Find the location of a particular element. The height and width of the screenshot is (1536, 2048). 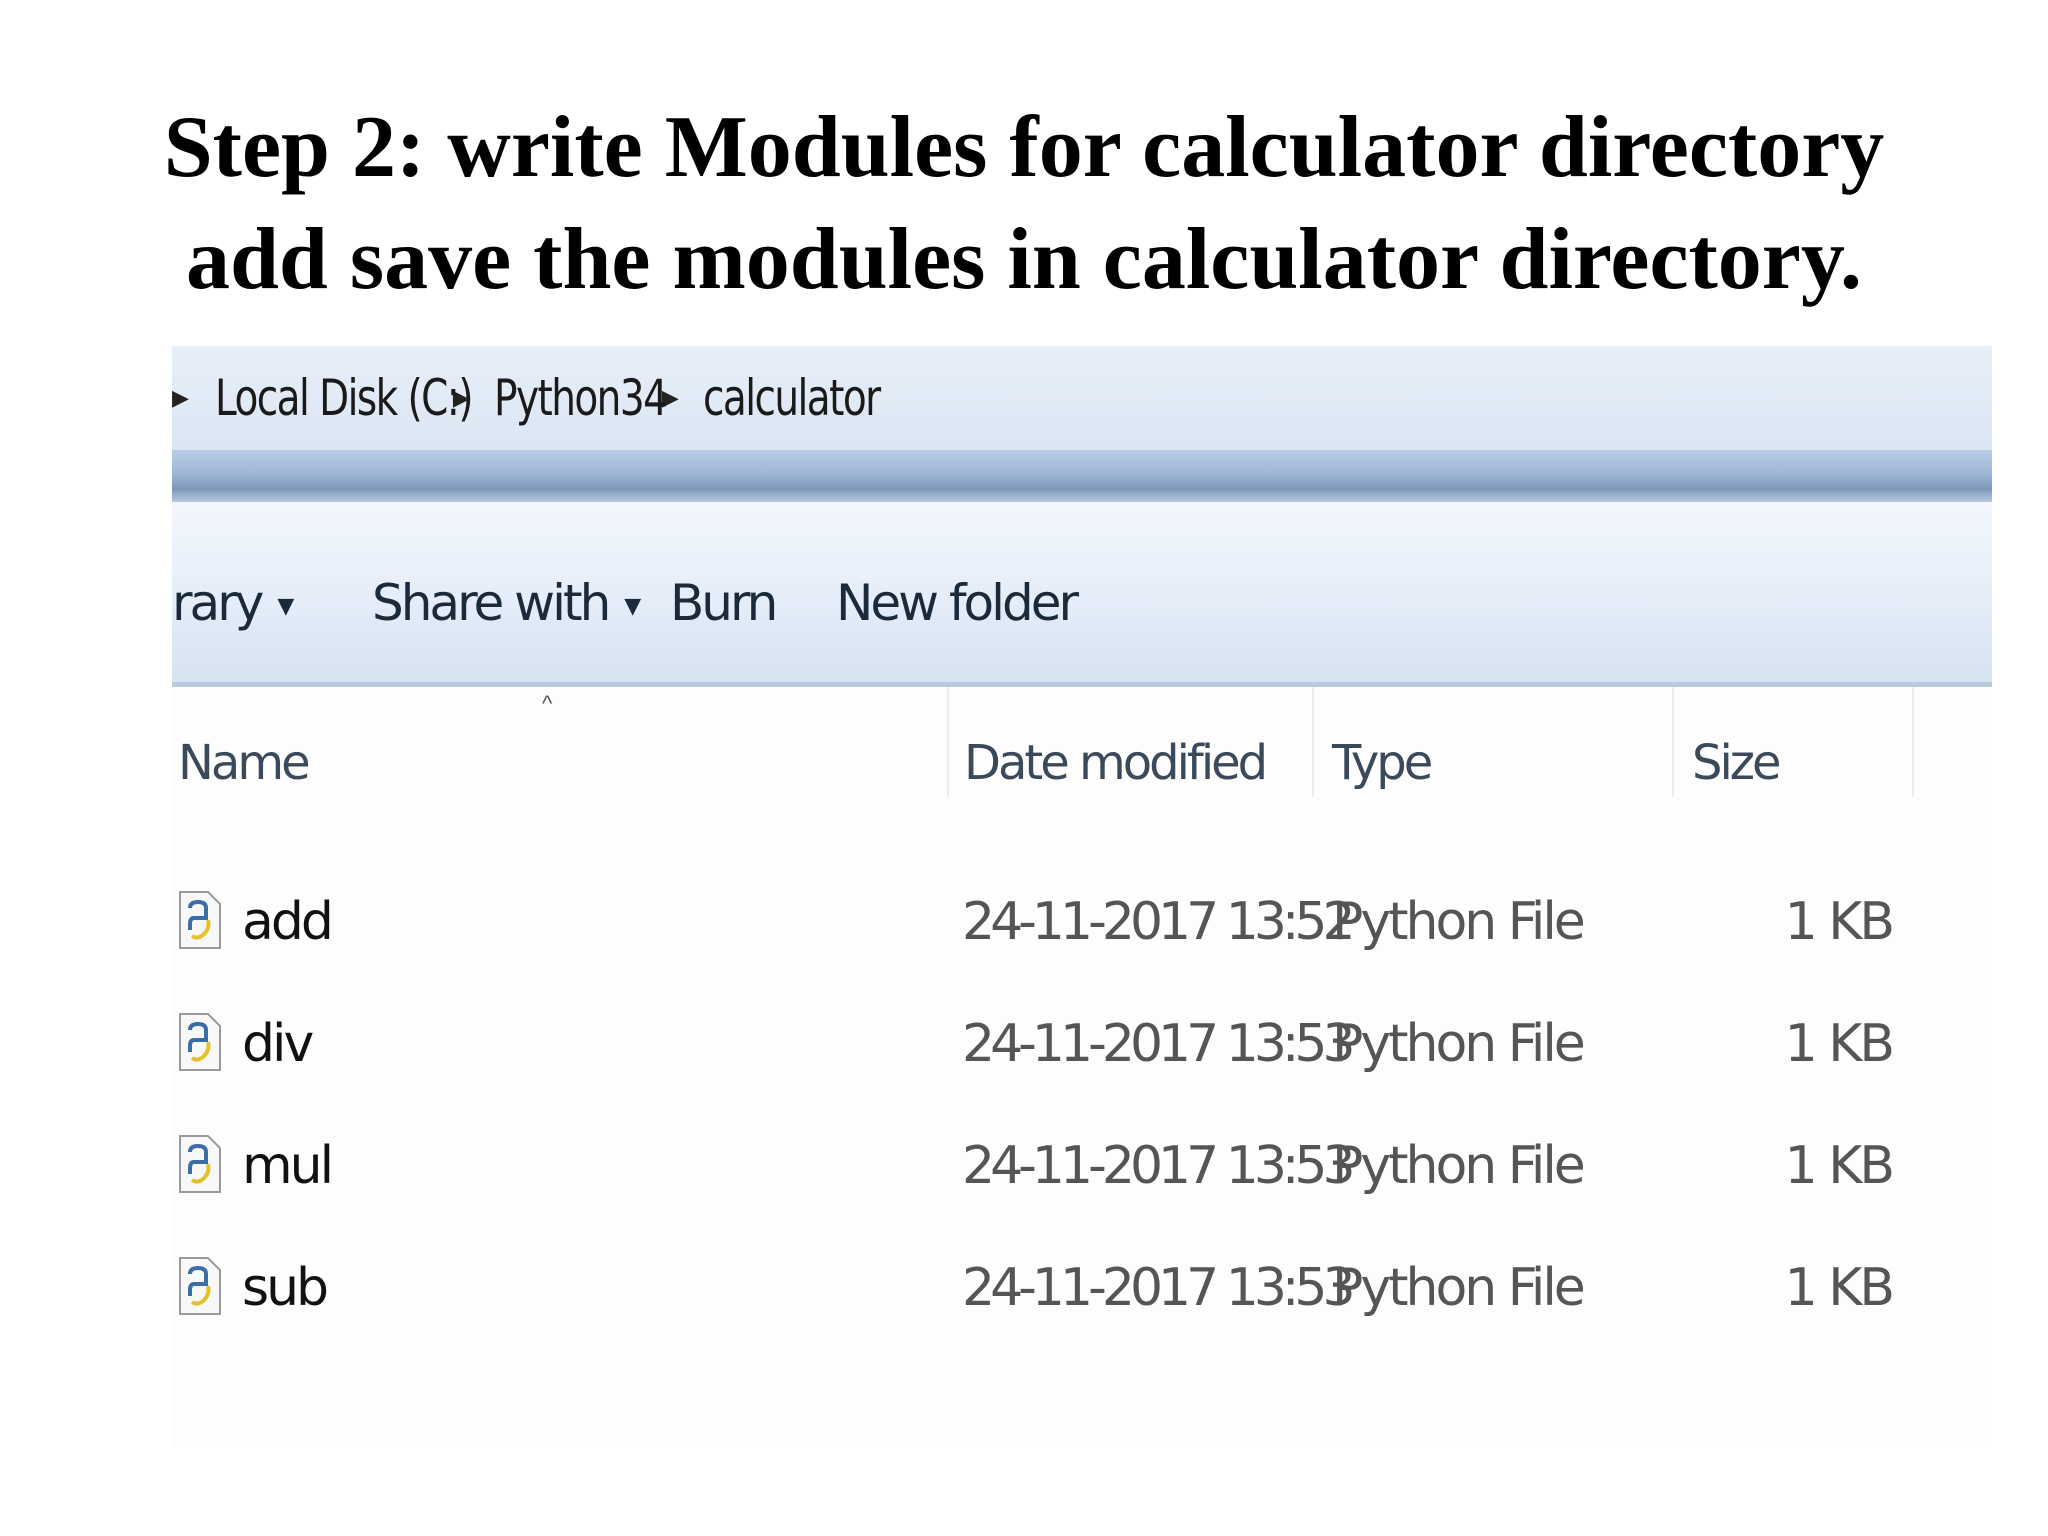

sort-up-icon: ^ is located at coordinates (547, 703).